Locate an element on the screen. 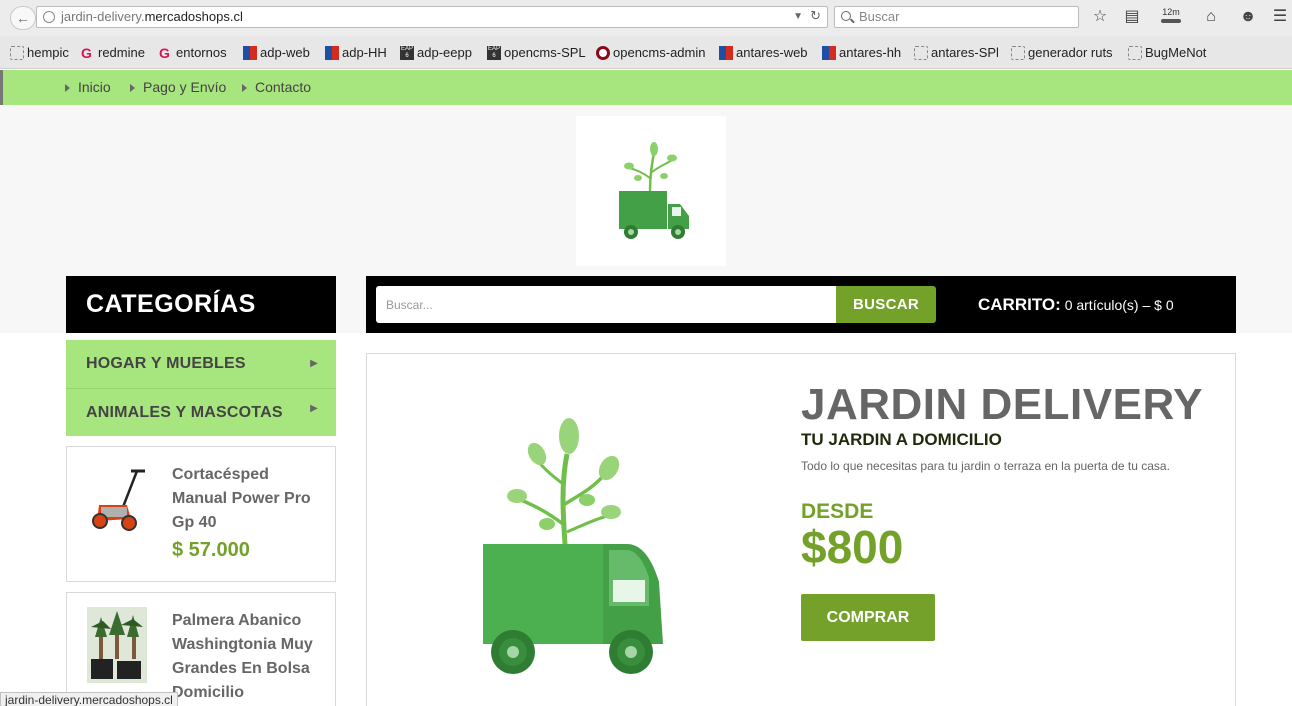 The width and height of the screenshot is (1292, 706). hero-subtitle: TU JARDIN A DOMICILIO is located at coordinates (901, 439).